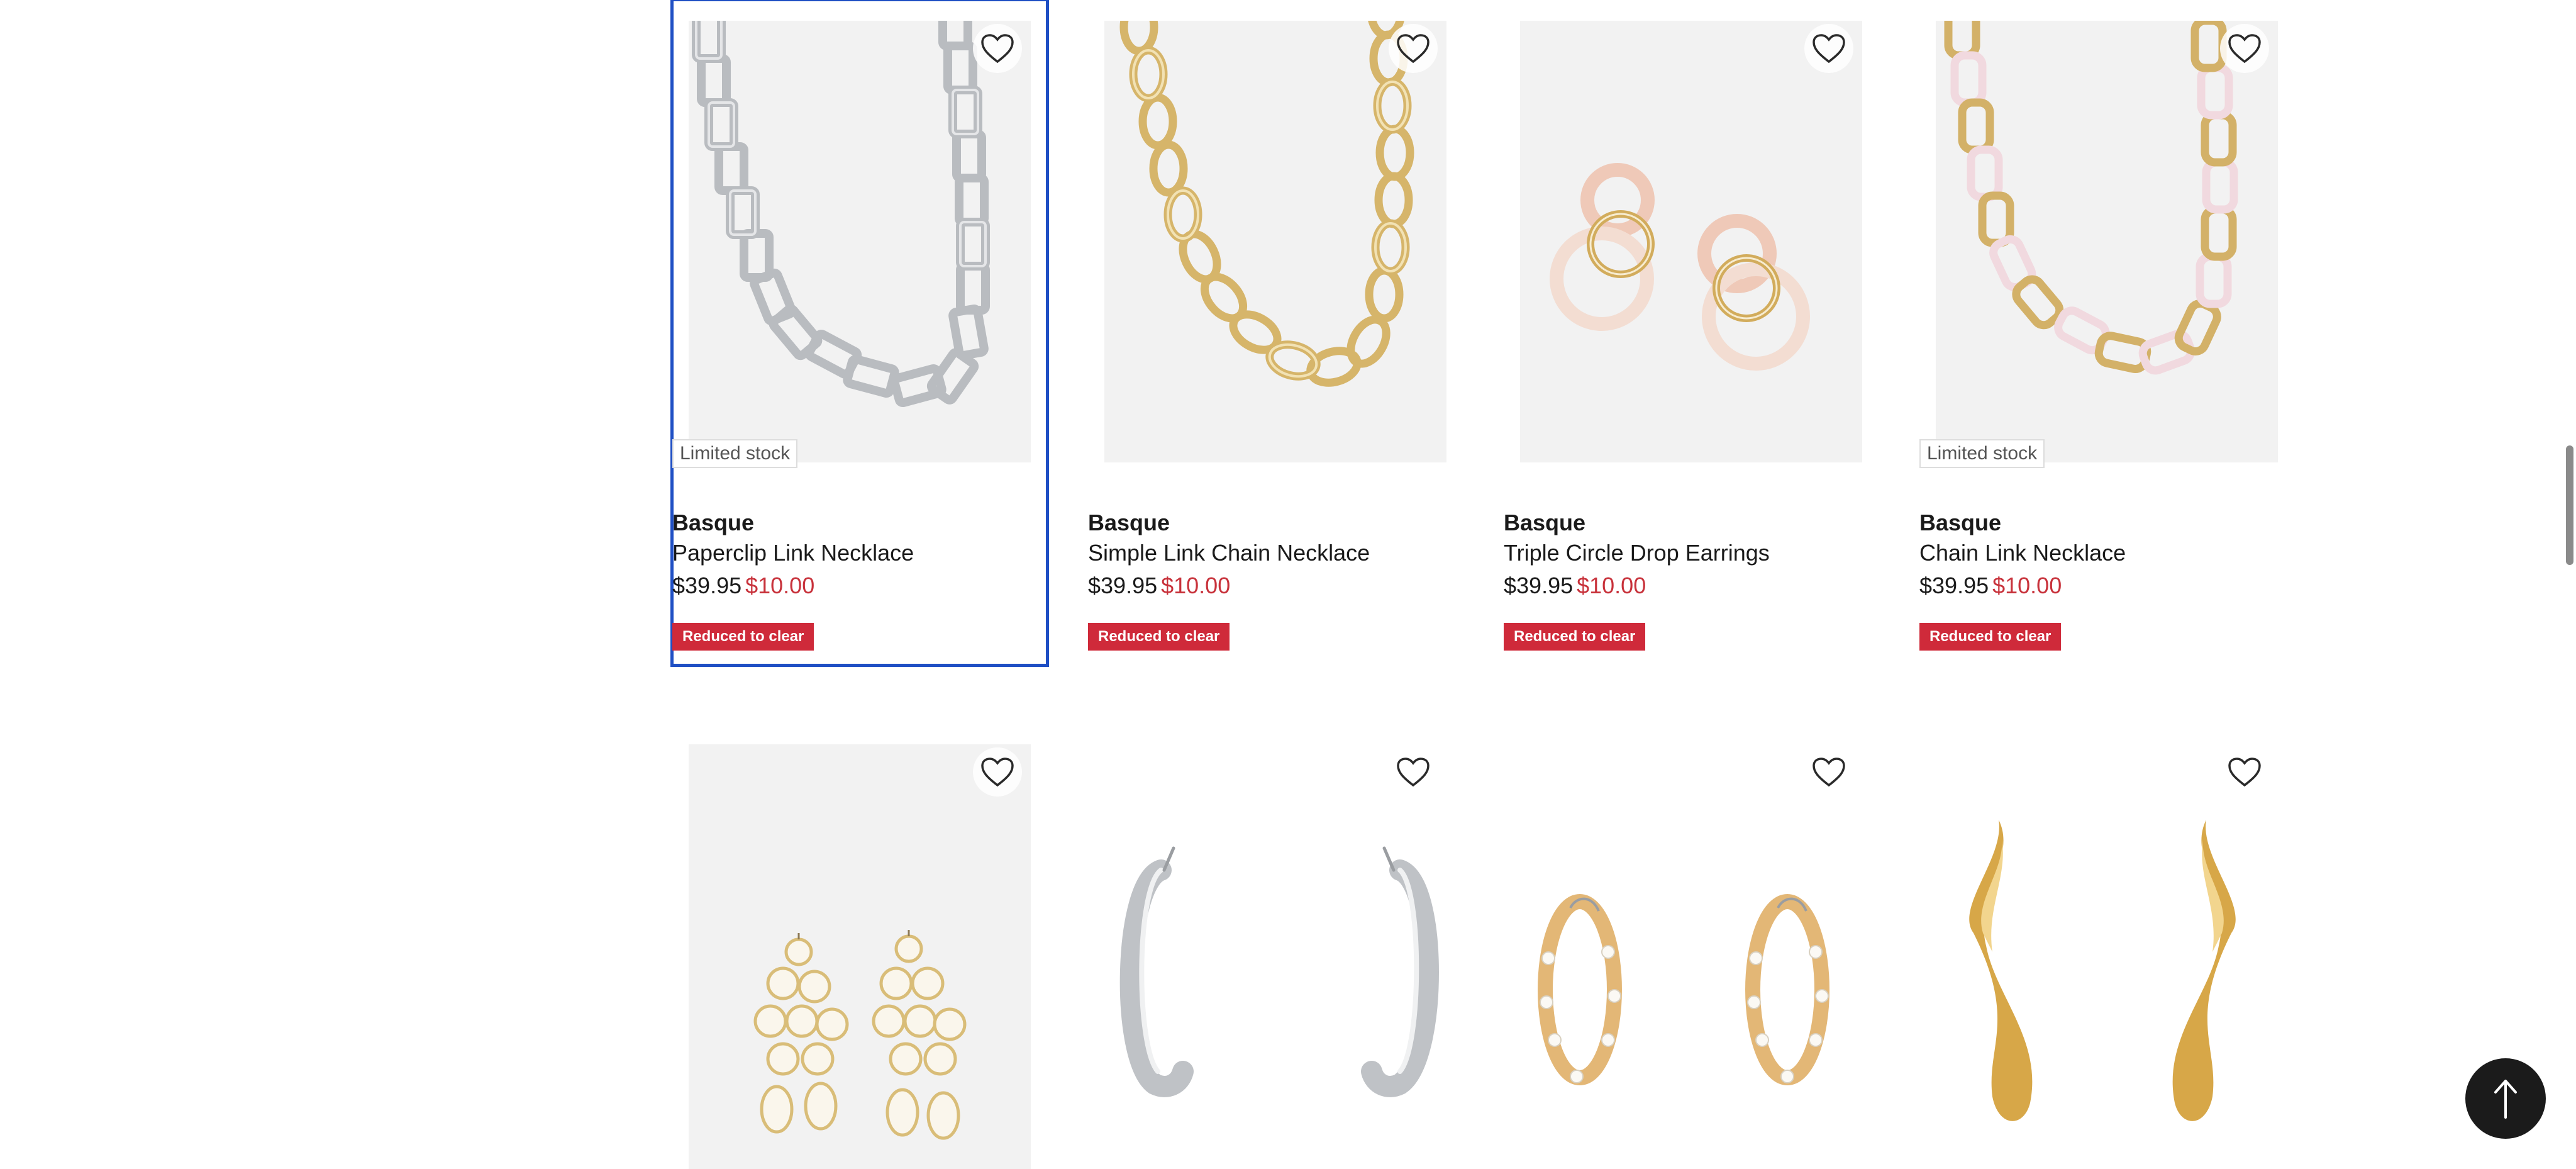 The width and height of the screenshot is (2576, 1169). I want to click on product-image-triple-circle-earrings, so click(1691, 241).